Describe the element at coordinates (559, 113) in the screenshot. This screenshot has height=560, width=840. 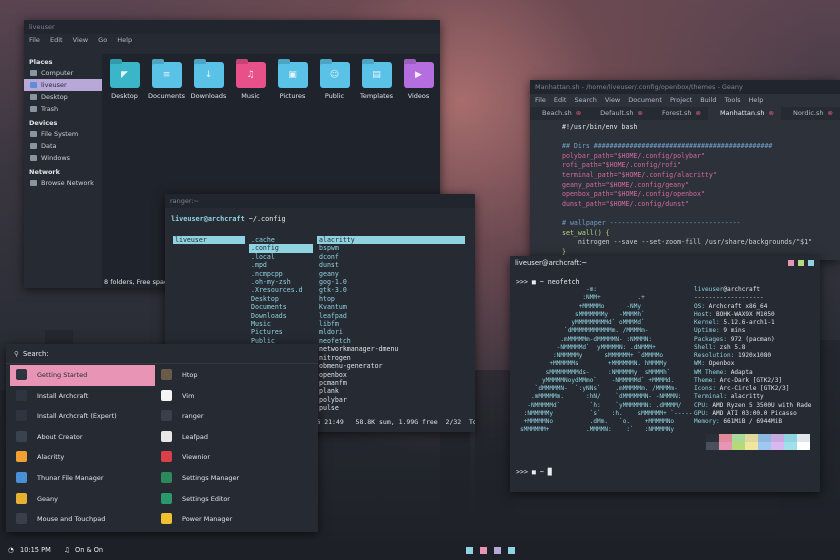
I see `tab-beach-sh: Beach.sh ⊗` at that location.